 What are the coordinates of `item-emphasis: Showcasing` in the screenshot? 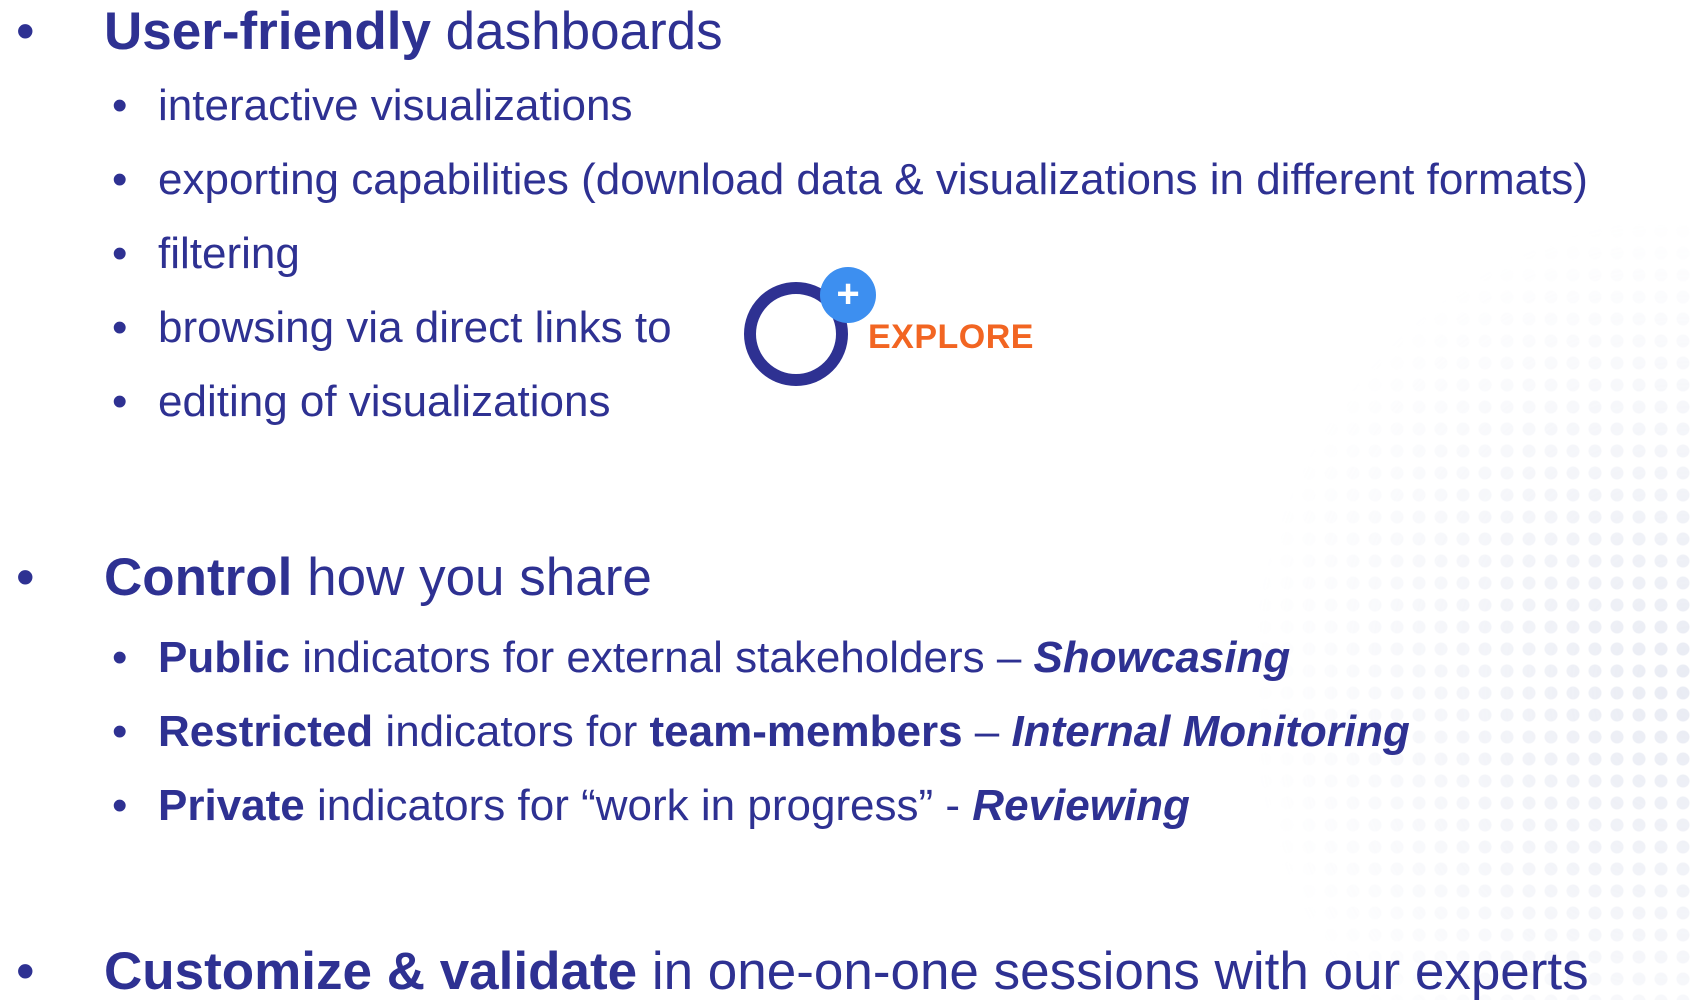 It's located at (1162, 657).